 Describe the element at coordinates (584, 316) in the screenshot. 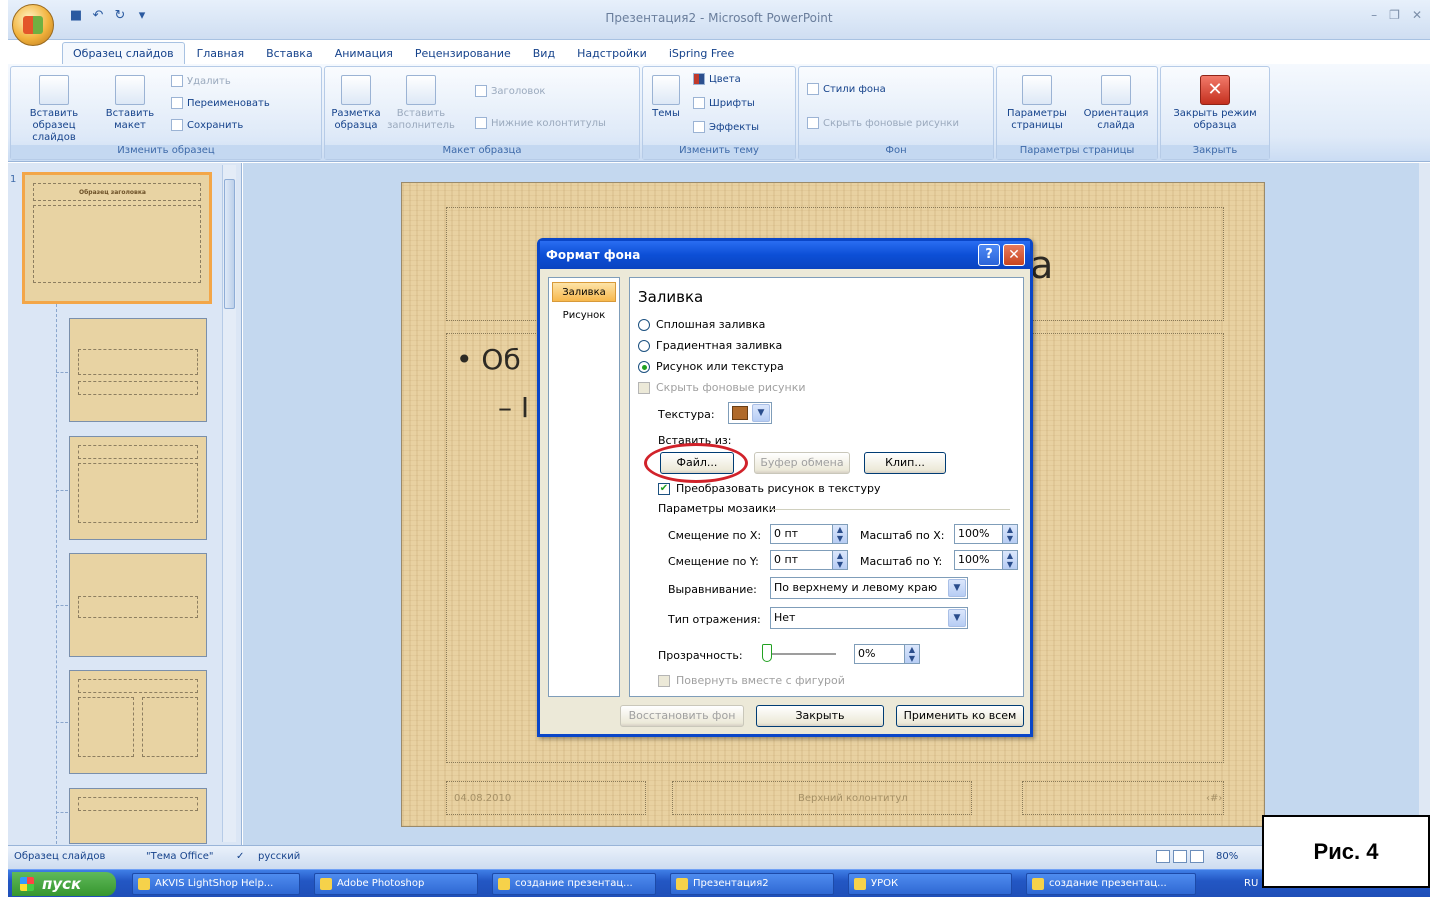

I see `nav-picture: Рисунок` at that location.